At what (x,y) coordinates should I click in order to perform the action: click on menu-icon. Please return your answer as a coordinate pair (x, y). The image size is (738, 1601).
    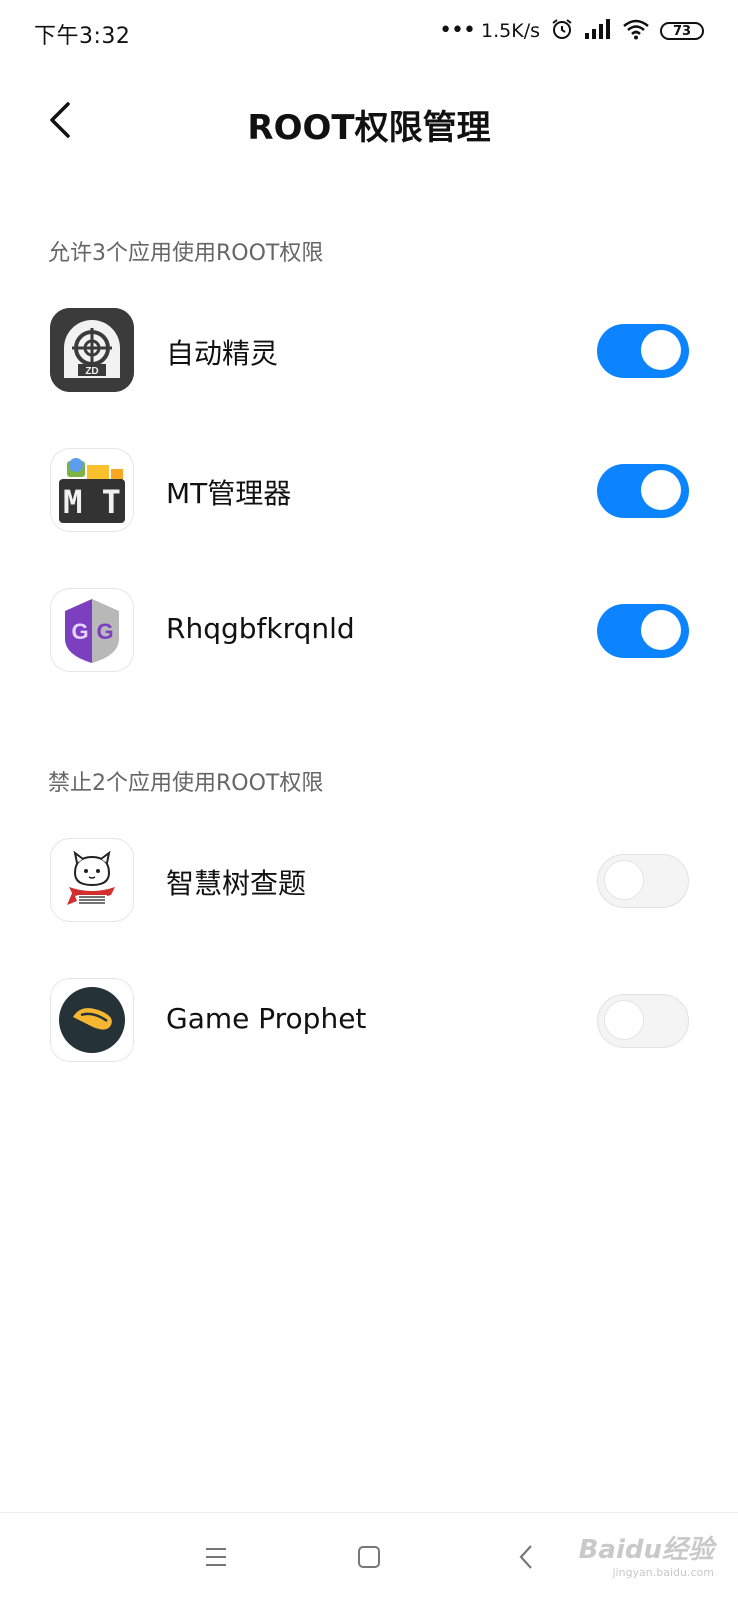
    Looking at the image, I should click on (216, 1557).